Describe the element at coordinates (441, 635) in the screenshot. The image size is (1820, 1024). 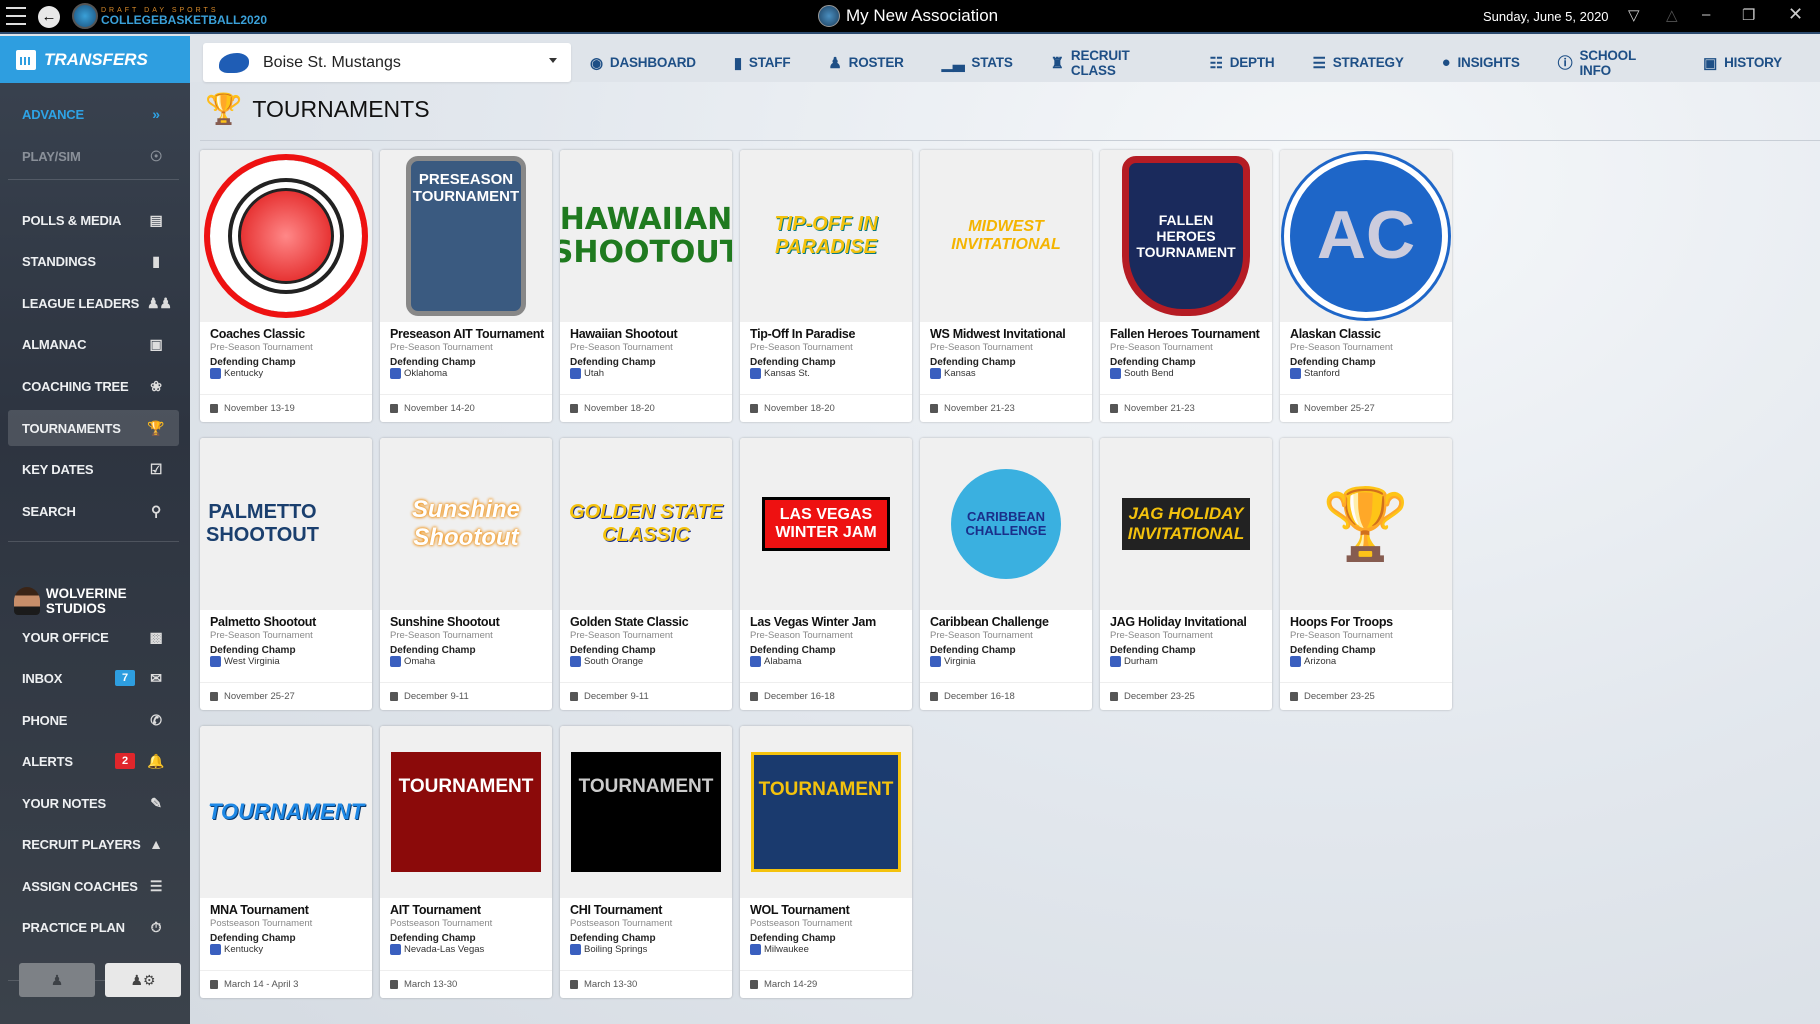
I see `tournament-type: Pre-Season Tournament` at that location.